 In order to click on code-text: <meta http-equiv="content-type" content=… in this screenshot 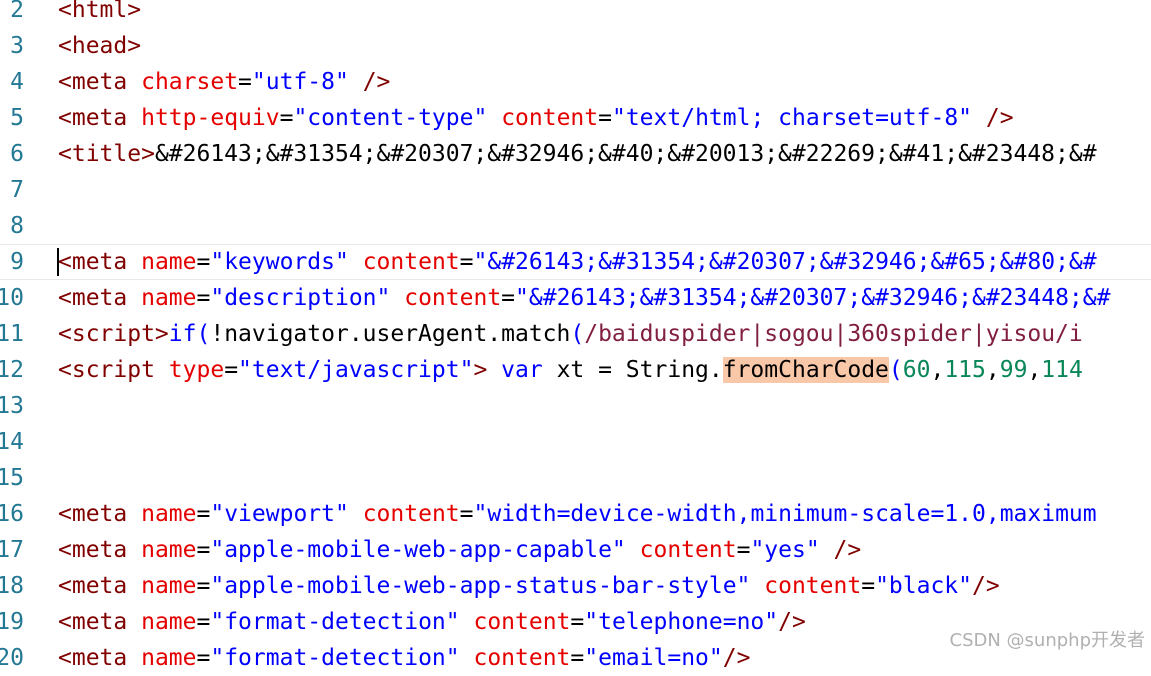, I will do `click(536, 118)`.